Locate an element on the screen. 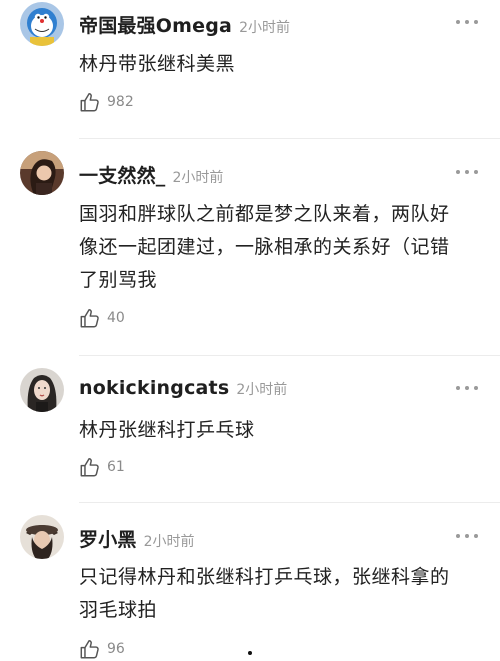 Image resolution: width=500 pixels, height=661 pixels. comment-text-line: 国羽和胖球队之前都是梦之队来着，两队好 is located at coordinates (264, 214).